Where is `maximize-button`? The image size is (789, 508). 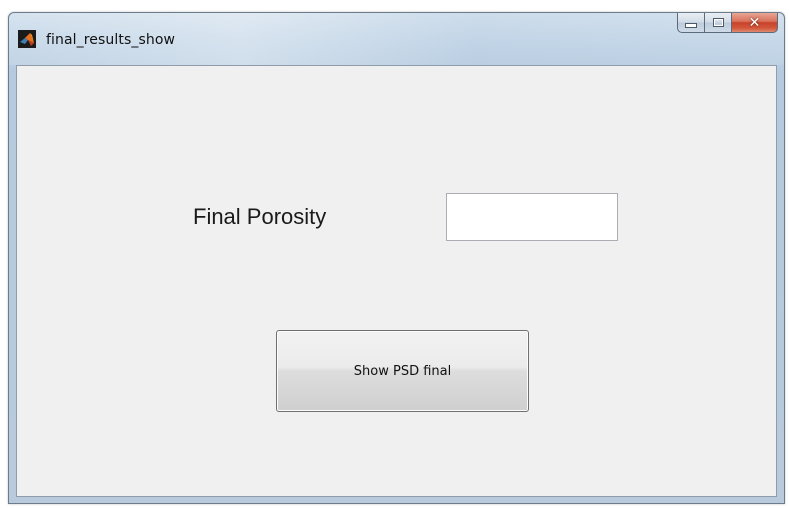 maximize-button is located at coordinates (718, 23).